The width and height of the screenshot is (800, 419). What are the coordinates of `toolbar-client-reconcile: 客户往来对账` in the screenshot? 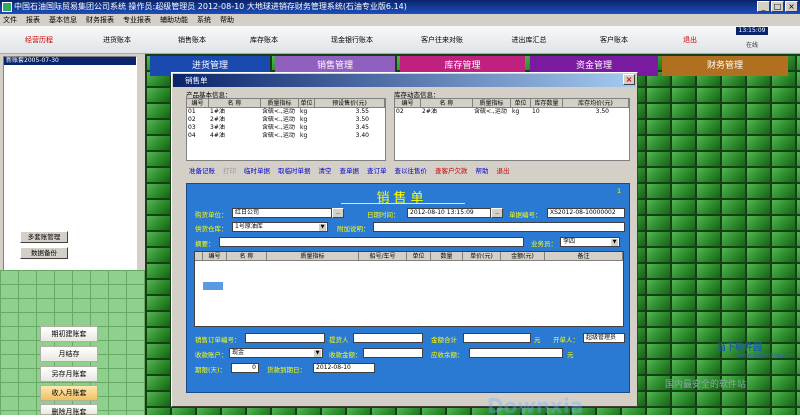 It's located at (442, 40).